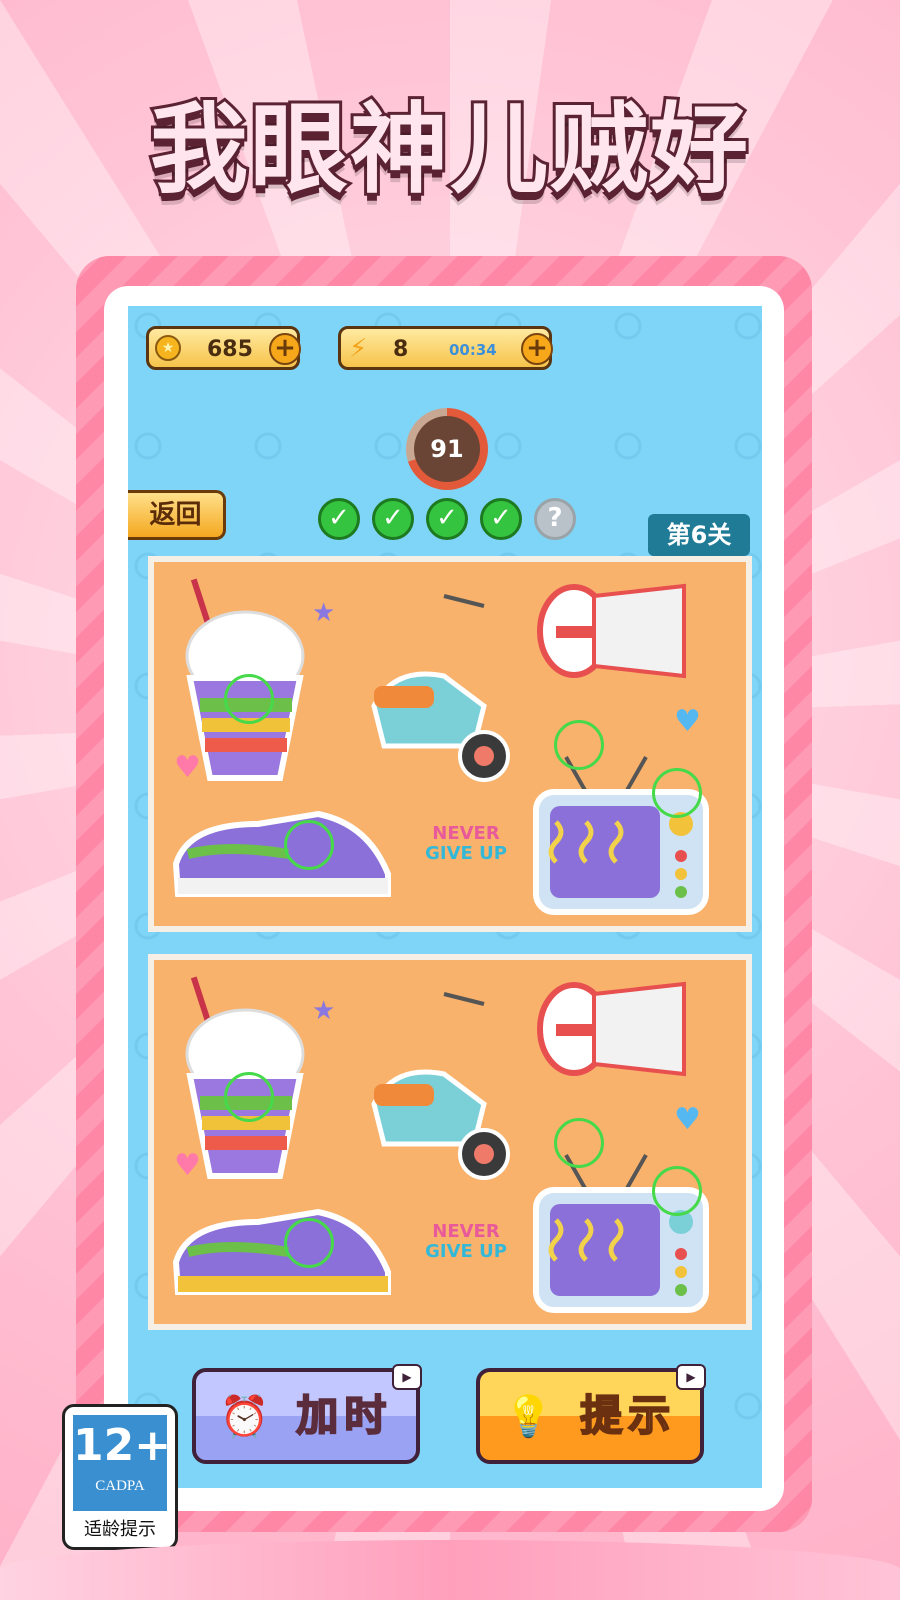 The image size is (900, 1600). I want to click on energy-value: 8, so click(401, 349).